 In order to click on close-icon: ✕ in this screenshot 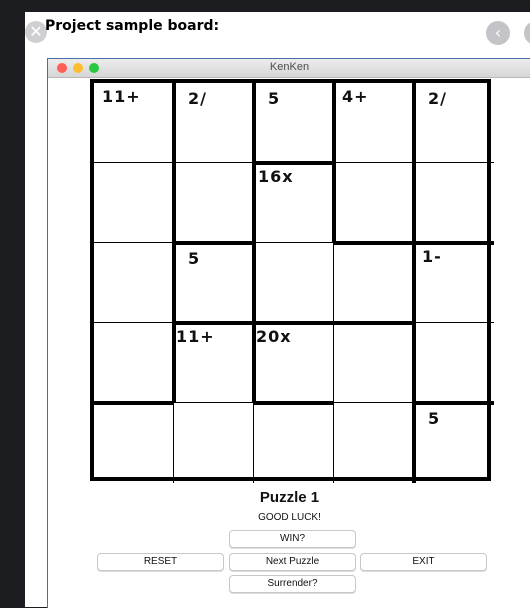, I will do `click(36, 32)`.